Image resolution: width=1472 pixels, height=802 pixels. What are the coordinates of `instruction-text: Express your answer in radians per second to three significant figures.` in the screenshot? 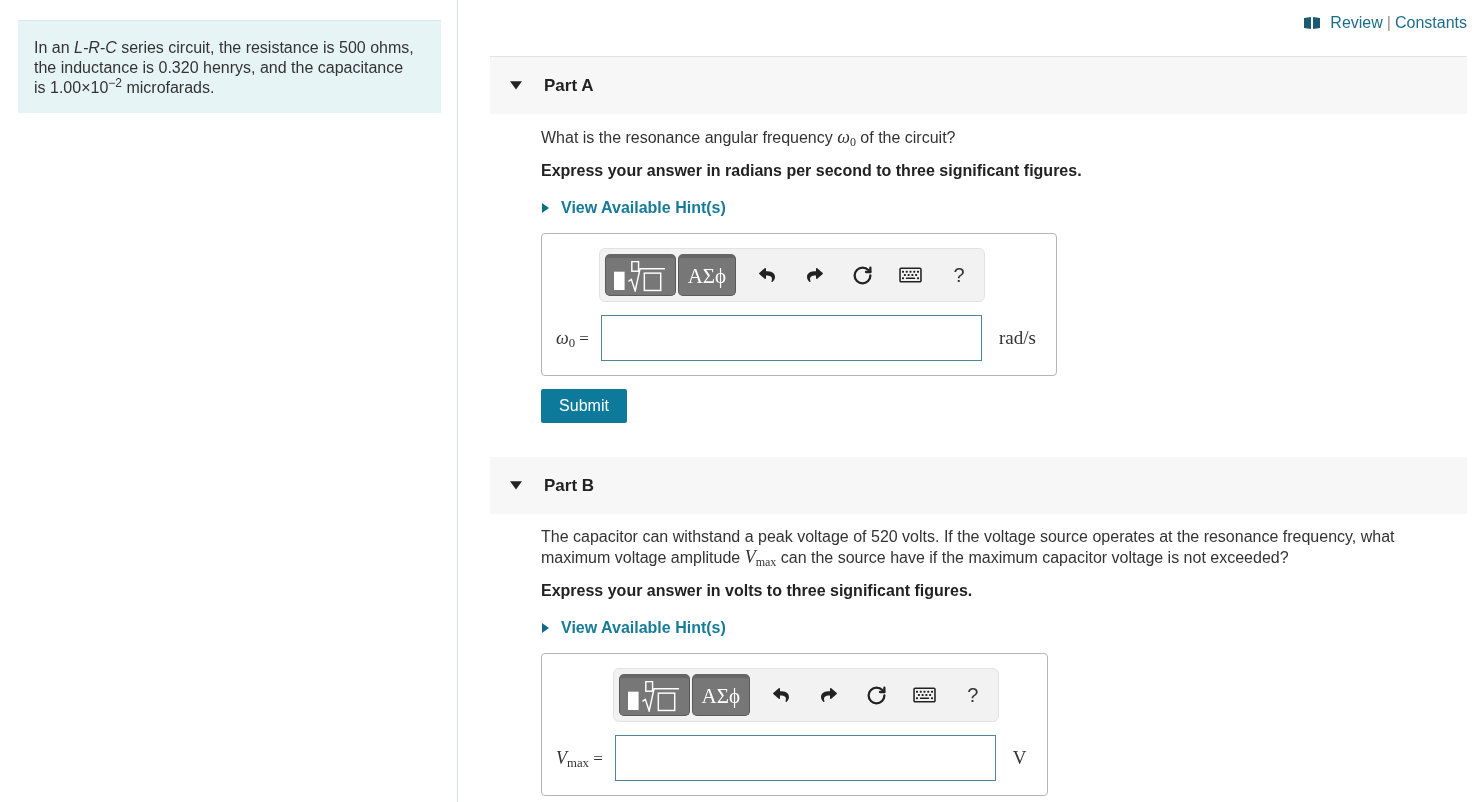 It's located at (811, 171).